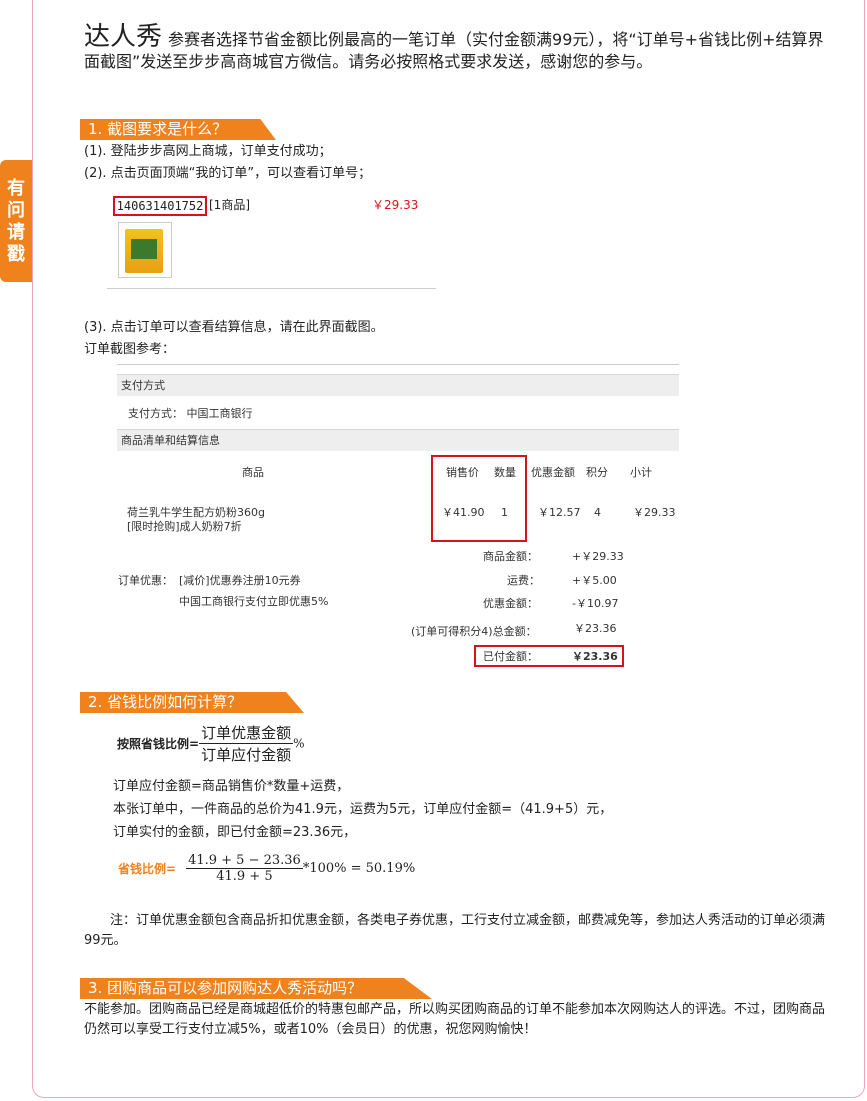 The width and height of the screenshot is (867, 1101). What do you see at coordinates (395, 205) in the screenshot?
I see `order-amount: ￥29.33` at bounding box center [395, 205].